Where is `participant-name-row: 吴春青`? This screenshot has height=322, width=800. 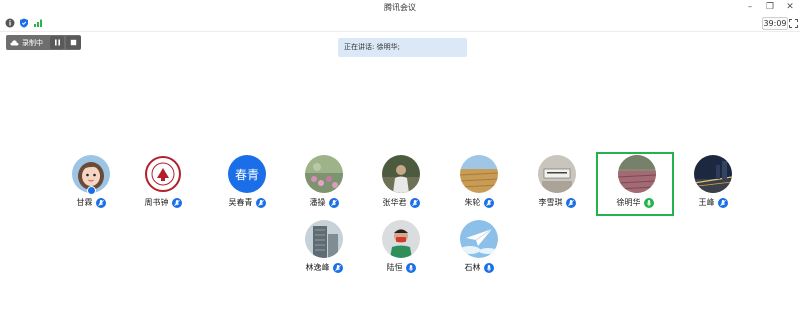 participant-name-row: 吴春青 is located at coordinates (247, 202).